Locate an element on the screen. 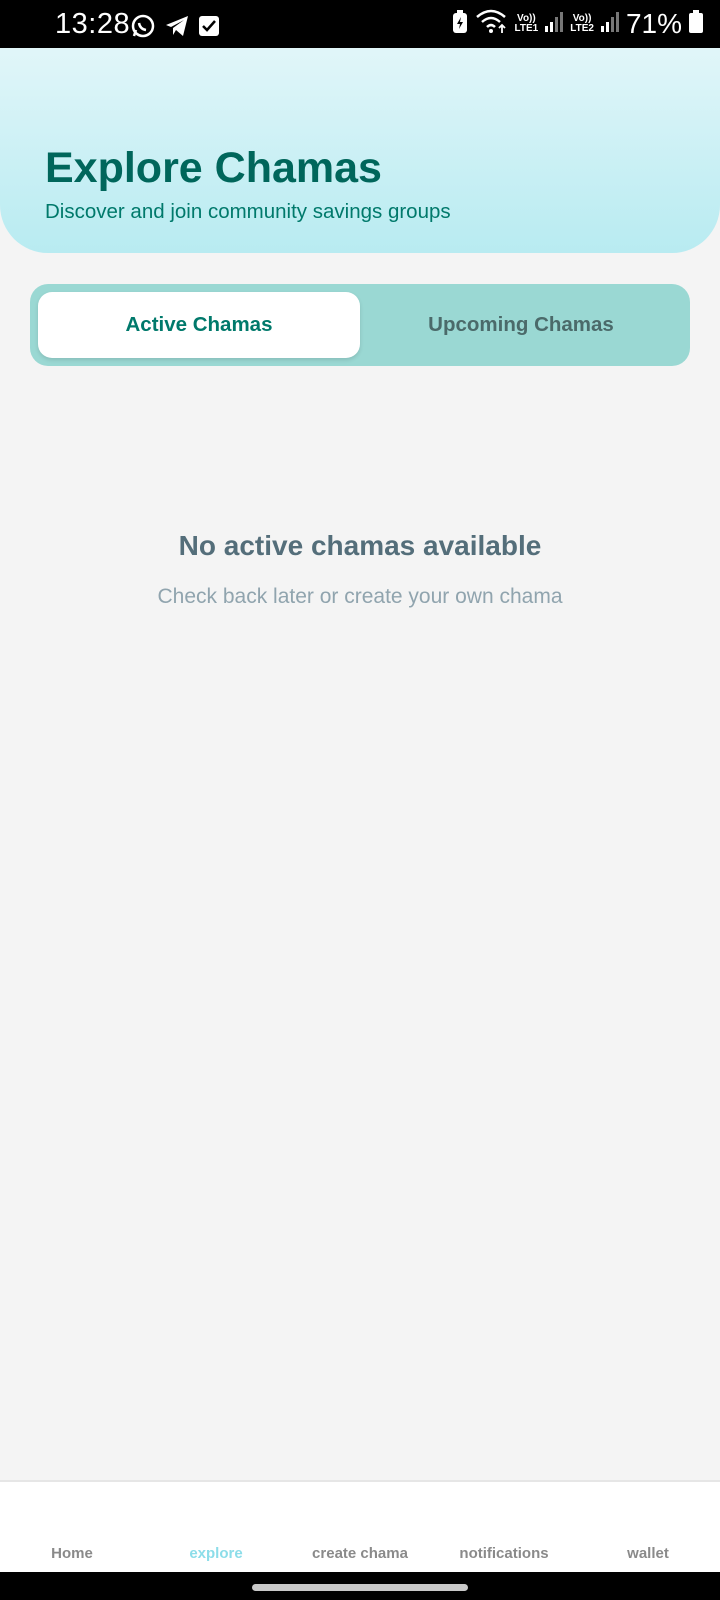 This screenshot has height=1600, width=720. status-bar: 13:28 Vo)) LTE1 Vo)) LTE2 71% is located at coordinates (360, 24).